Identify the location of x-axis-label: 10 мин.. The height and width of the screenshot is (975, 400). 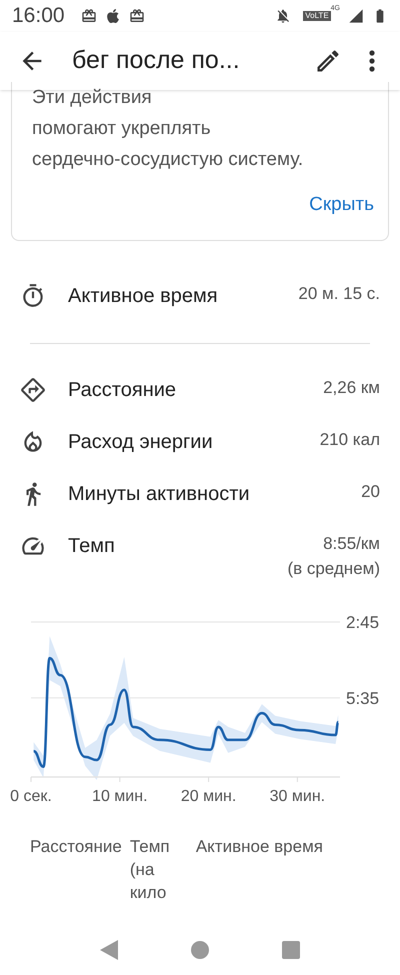
(120, 796).